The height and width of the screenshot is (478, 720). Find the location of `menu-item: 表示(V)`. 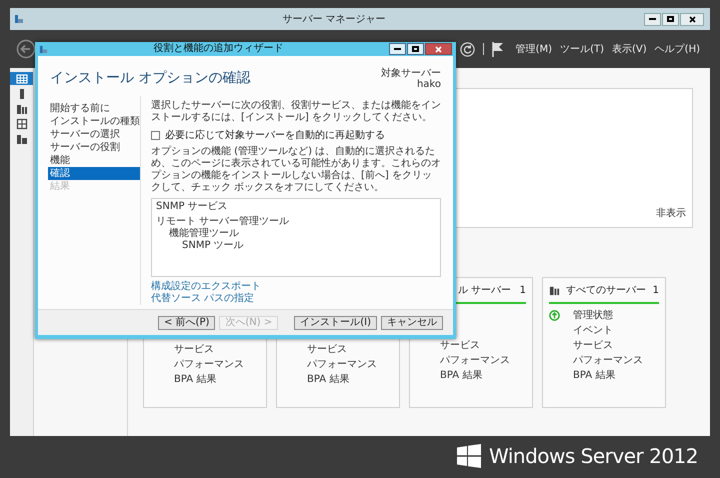

menu-item: 表示(V) is located at coordinates (629, 49).